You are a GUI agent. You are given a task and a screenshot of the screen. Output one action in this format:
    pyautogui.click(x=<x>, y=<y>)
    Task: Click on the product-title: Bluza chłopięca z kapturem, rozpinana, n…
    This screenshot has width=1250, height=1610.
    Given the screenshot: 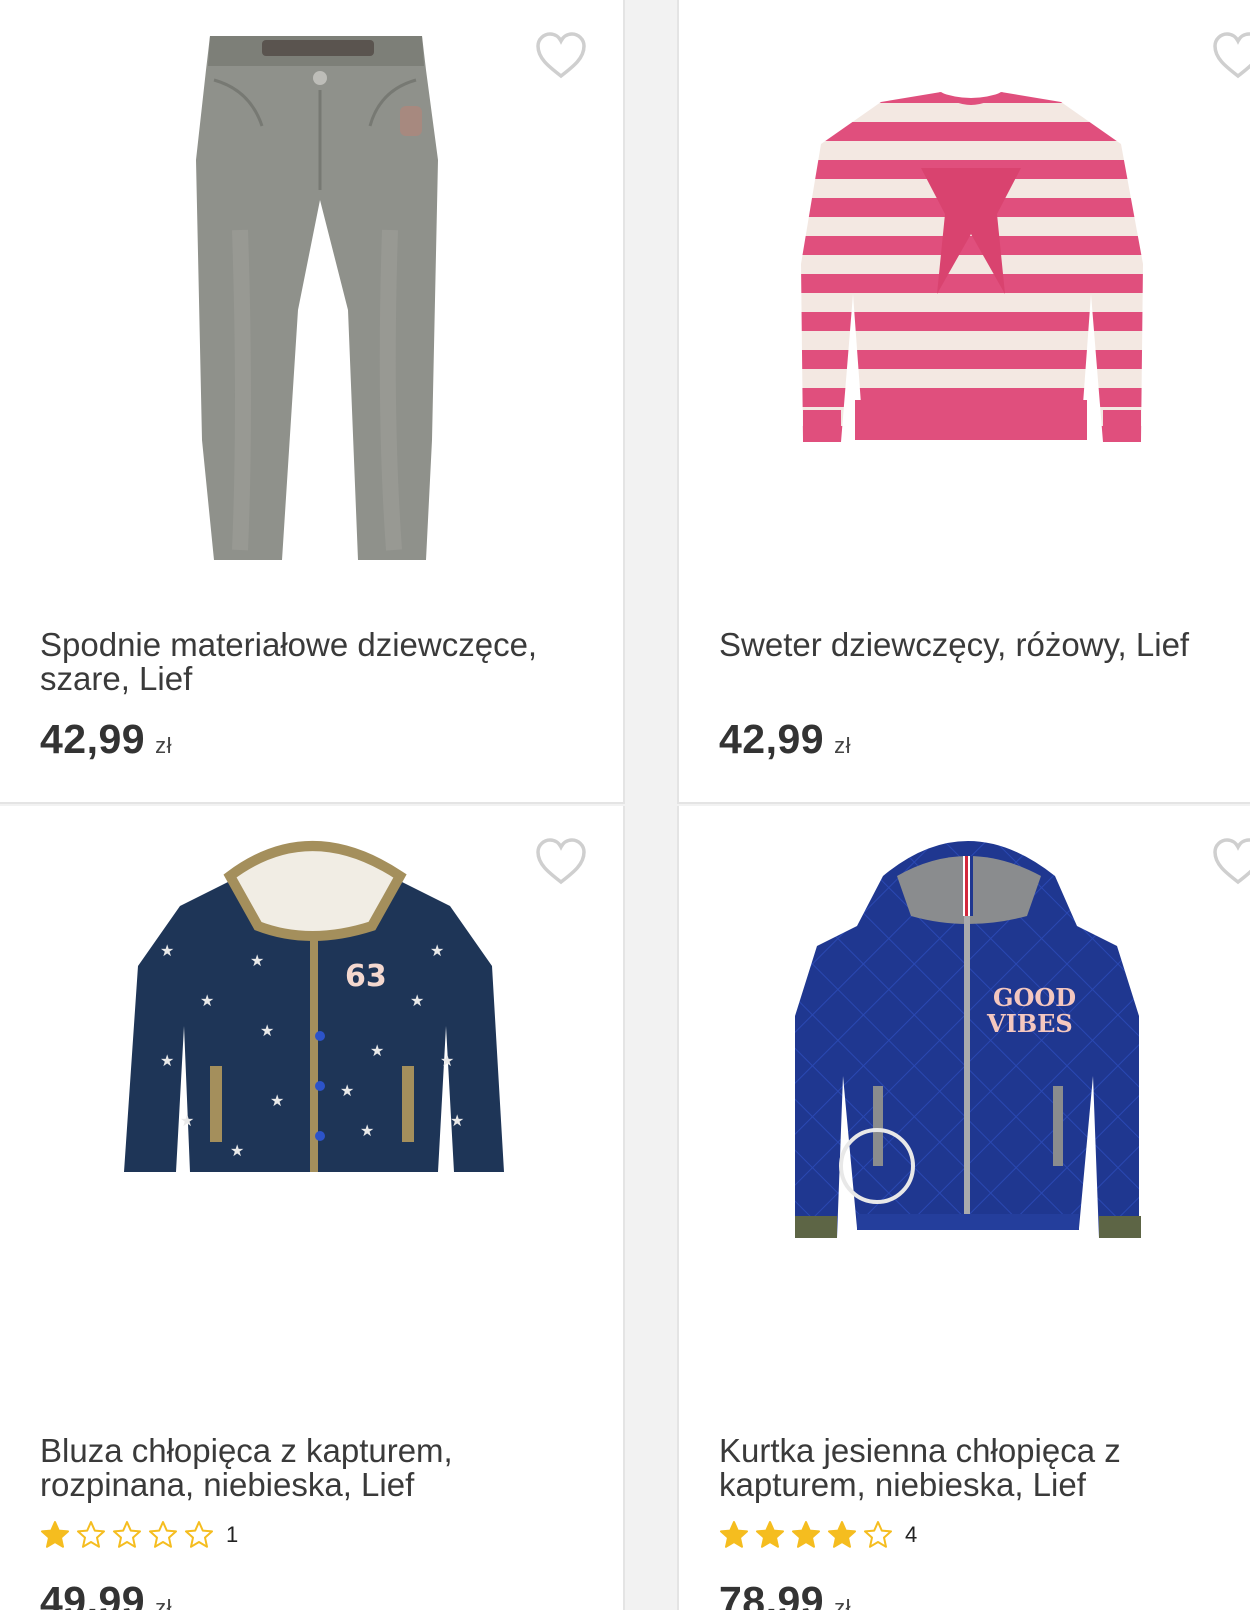 What is the action you would take?
    pyautogui.click(x=310, y=1468)
    